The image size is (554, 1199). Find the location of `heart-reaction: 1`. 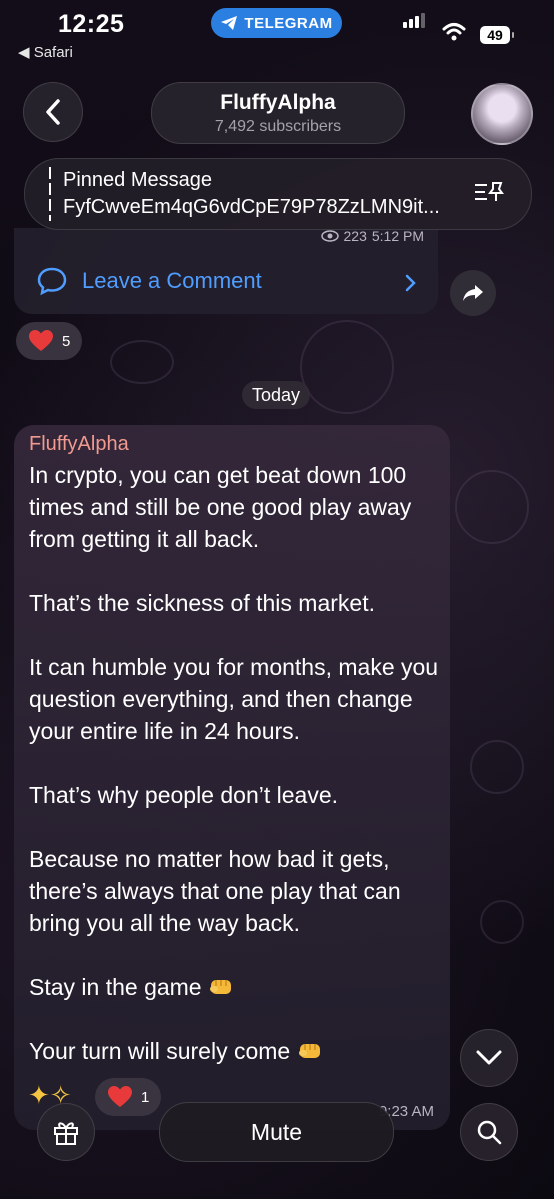

heart-reaction: 1 is located at coordinates (128, 1097).